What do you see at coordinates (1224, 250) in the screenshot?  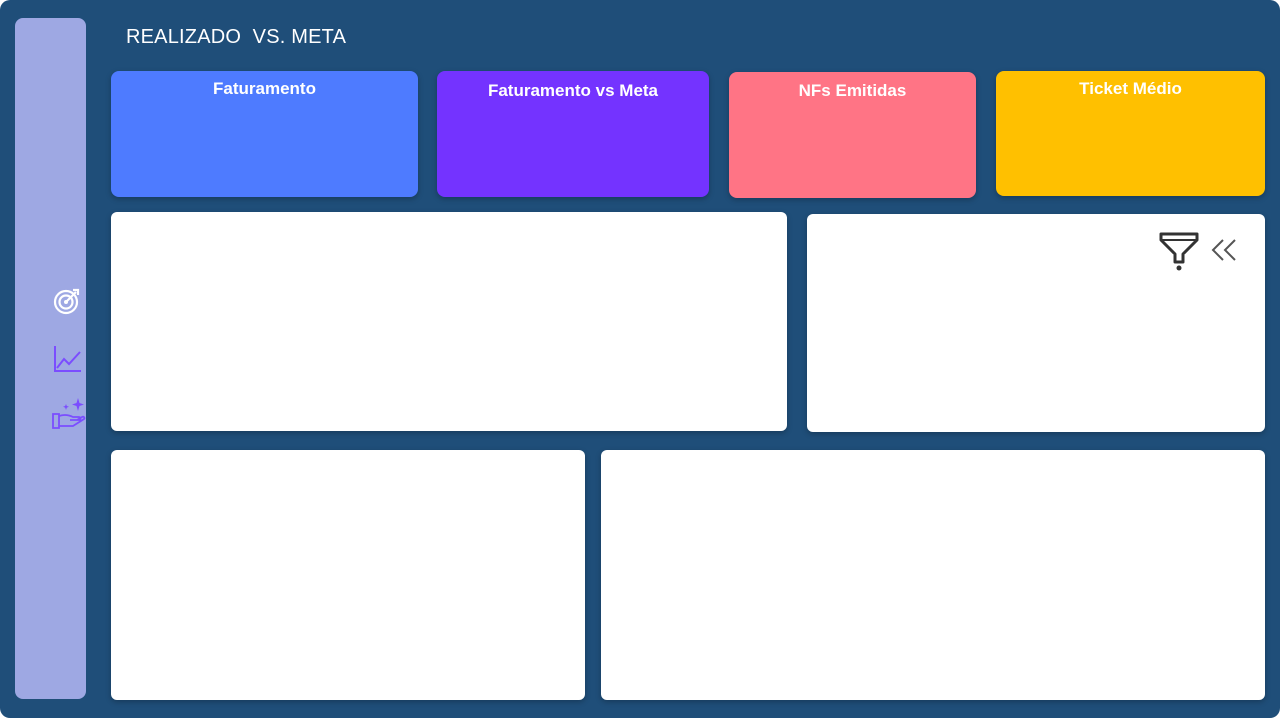 I see `collapse-chevrons-icon` at bounding box center [1224, 250].